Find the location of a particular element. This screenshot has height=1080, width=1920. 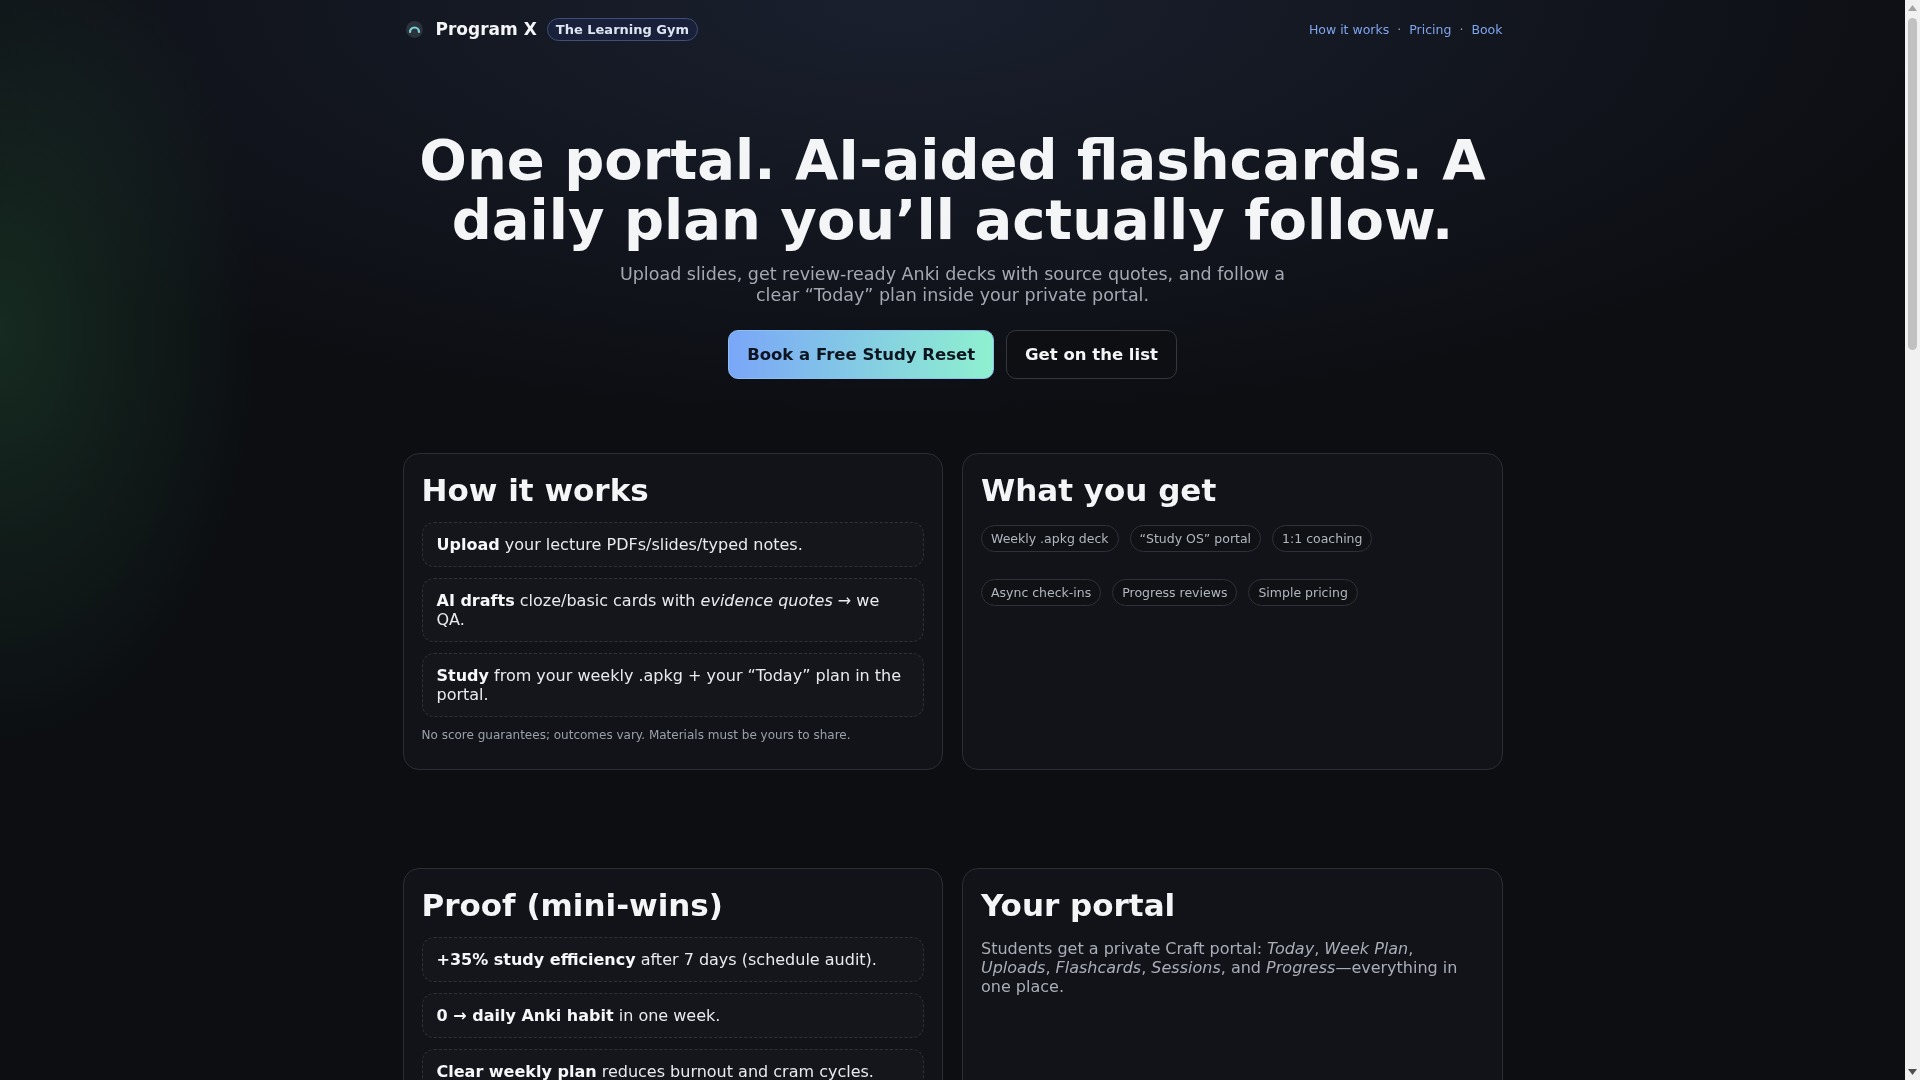

step-item: 0 → daily Anki habit in one week. is located at coordinates (672, 1015).